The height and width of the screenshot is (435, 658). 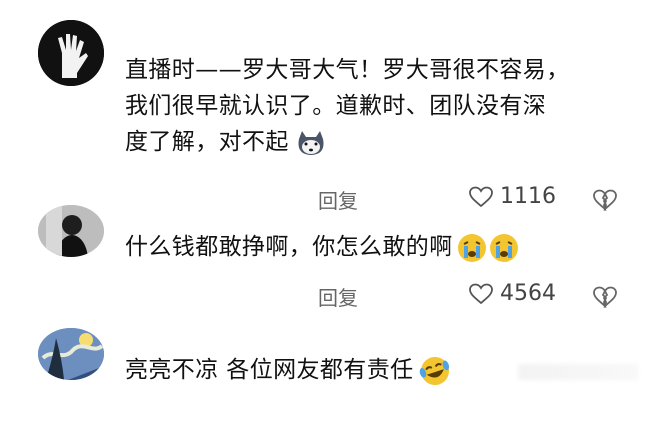 I want to click on comment-line: 什么钱都敢挣啊，你怎么敢的啊, so click(x=289, y=247).